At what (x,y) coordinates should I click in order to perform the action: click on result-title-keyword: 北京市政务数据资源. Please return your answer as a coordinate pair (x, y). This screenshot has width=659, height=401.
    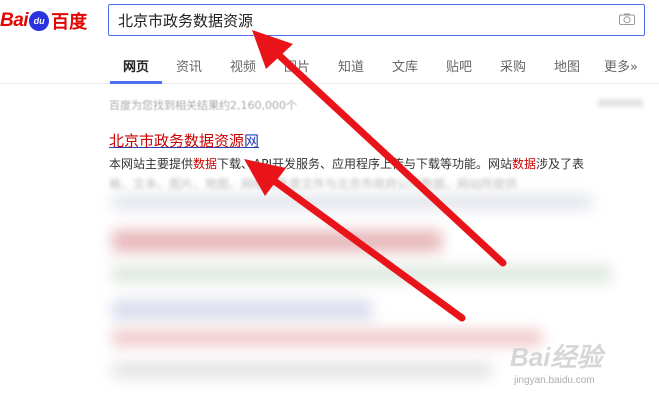
    Looking at the image, I should click on (177, 141).